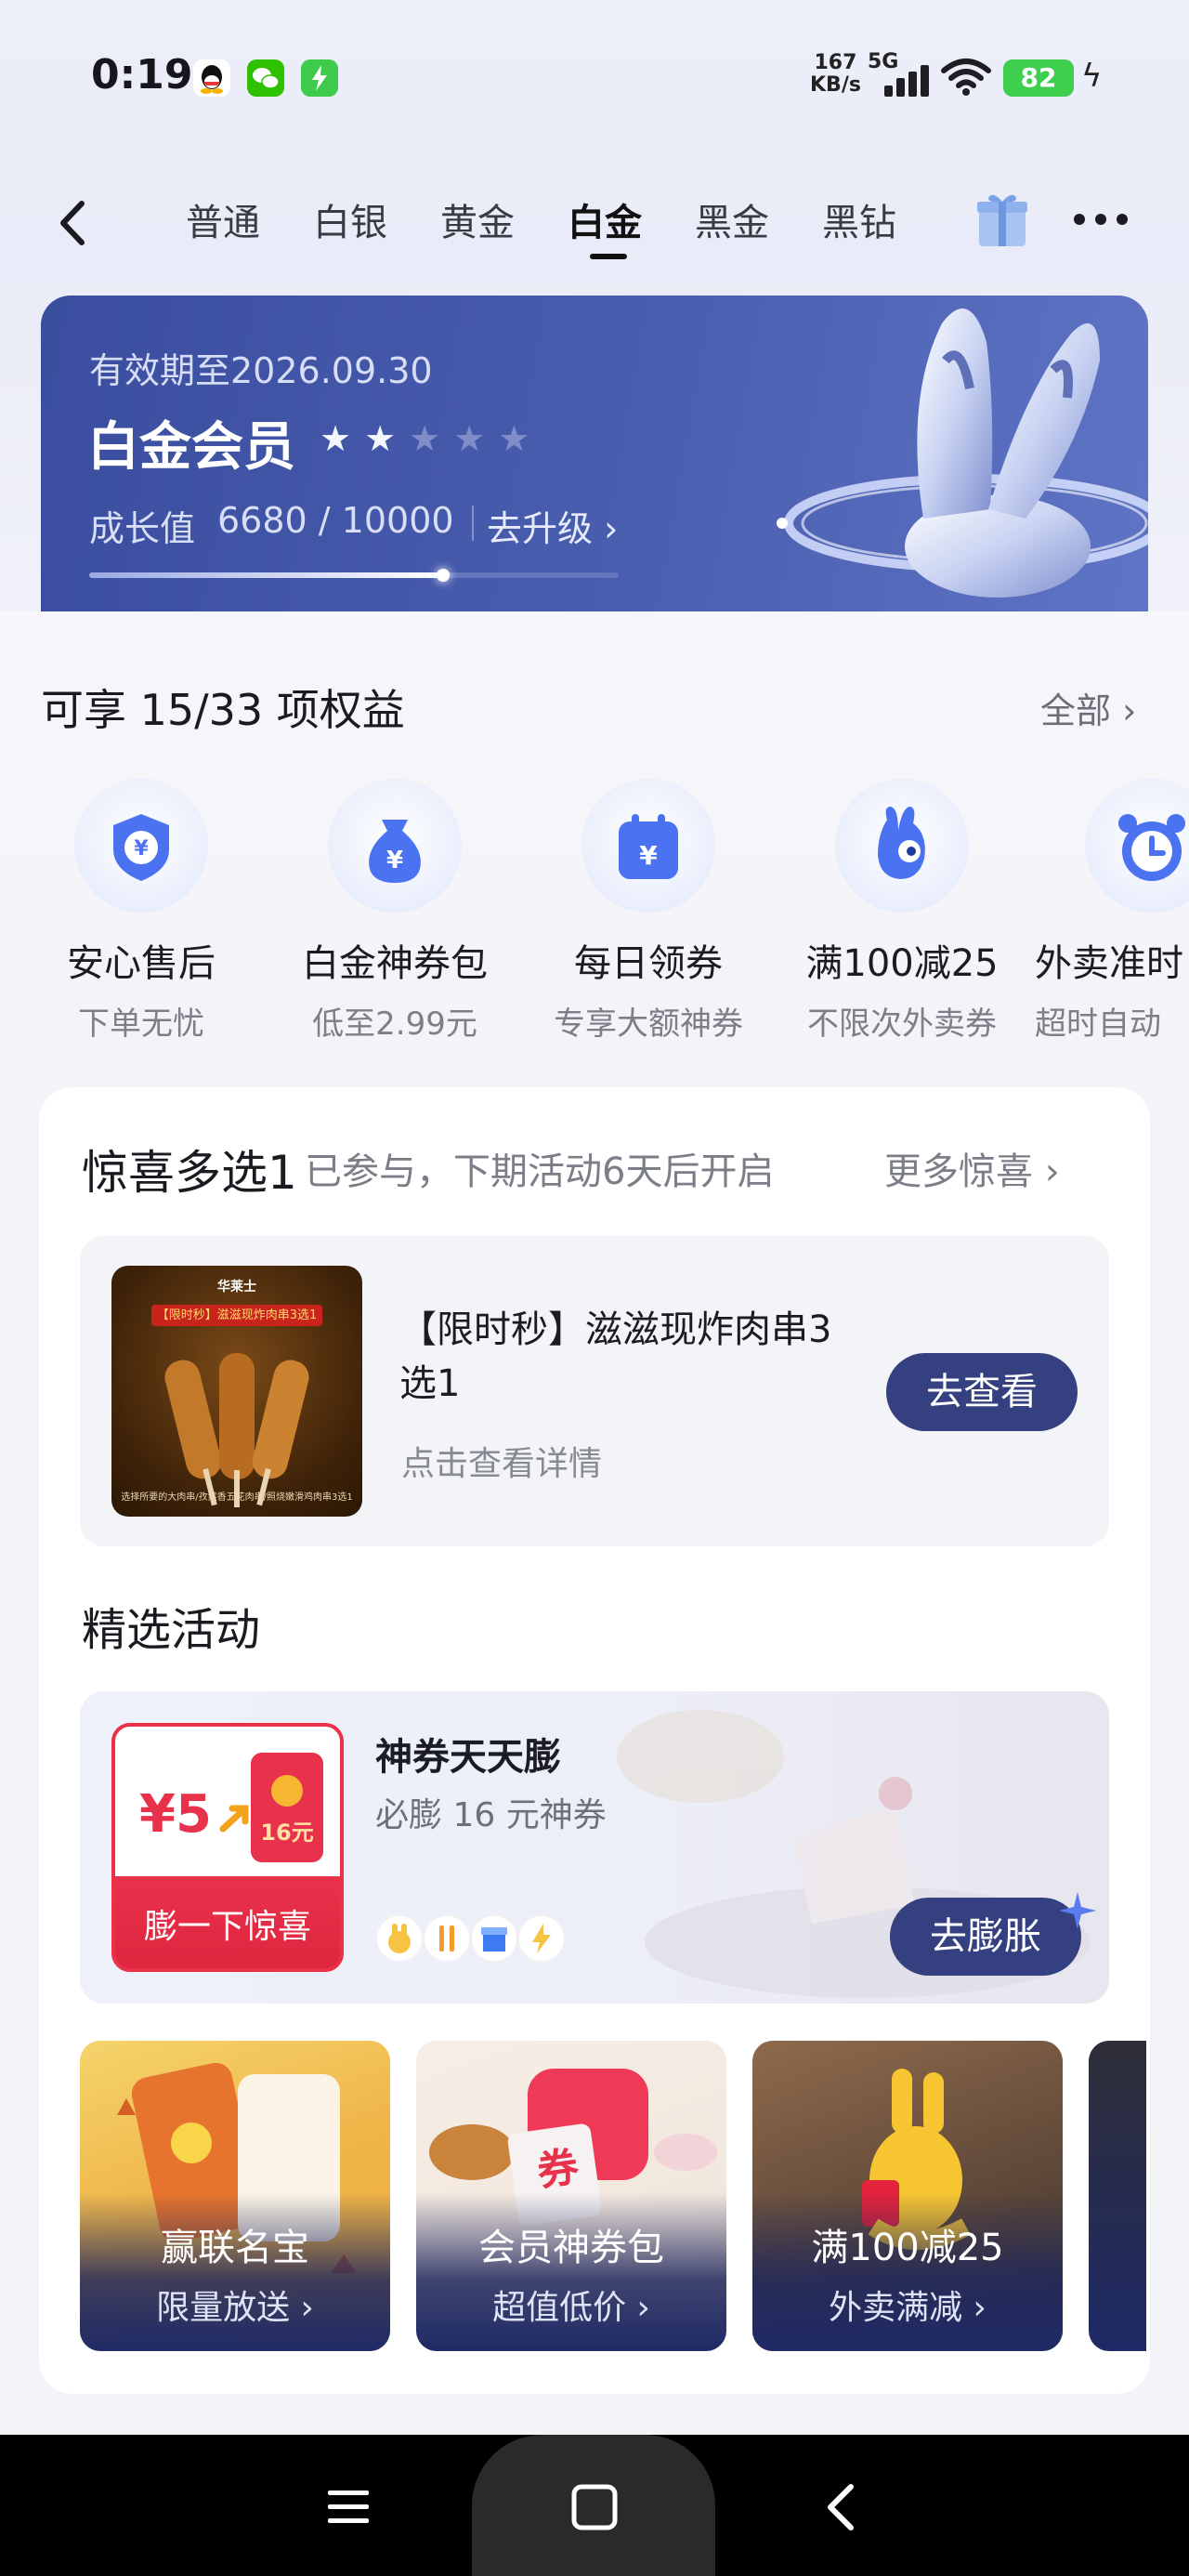 This screenshot has width=1189, height=2576. What do you see at coordinates (896, 2308) in the screenshot?
I see `card-sub-label: 外卖满减` at bounding box center [896, 2308].